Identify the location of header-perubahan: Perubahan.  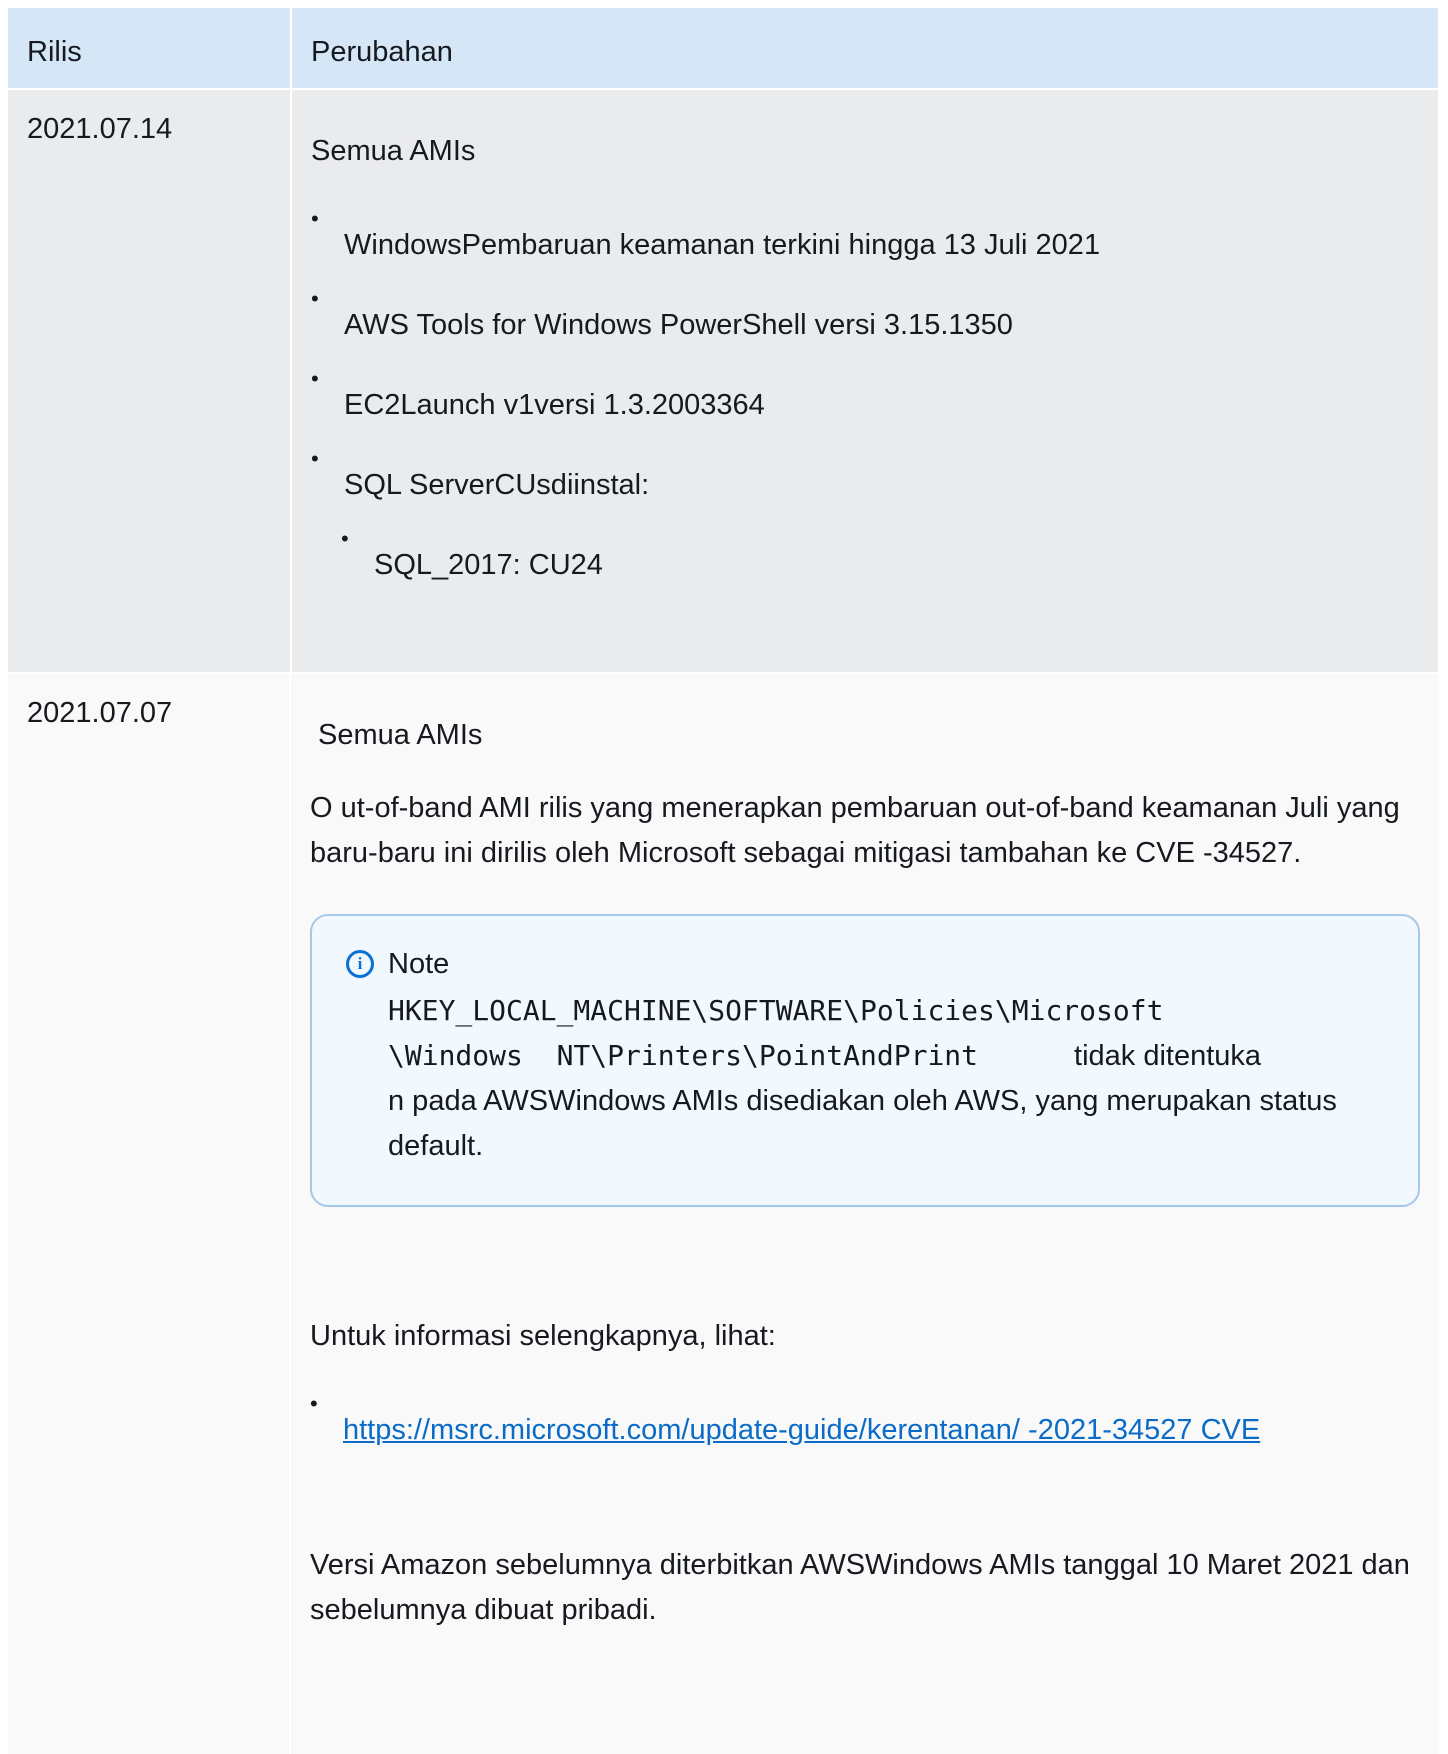
(382, 52).